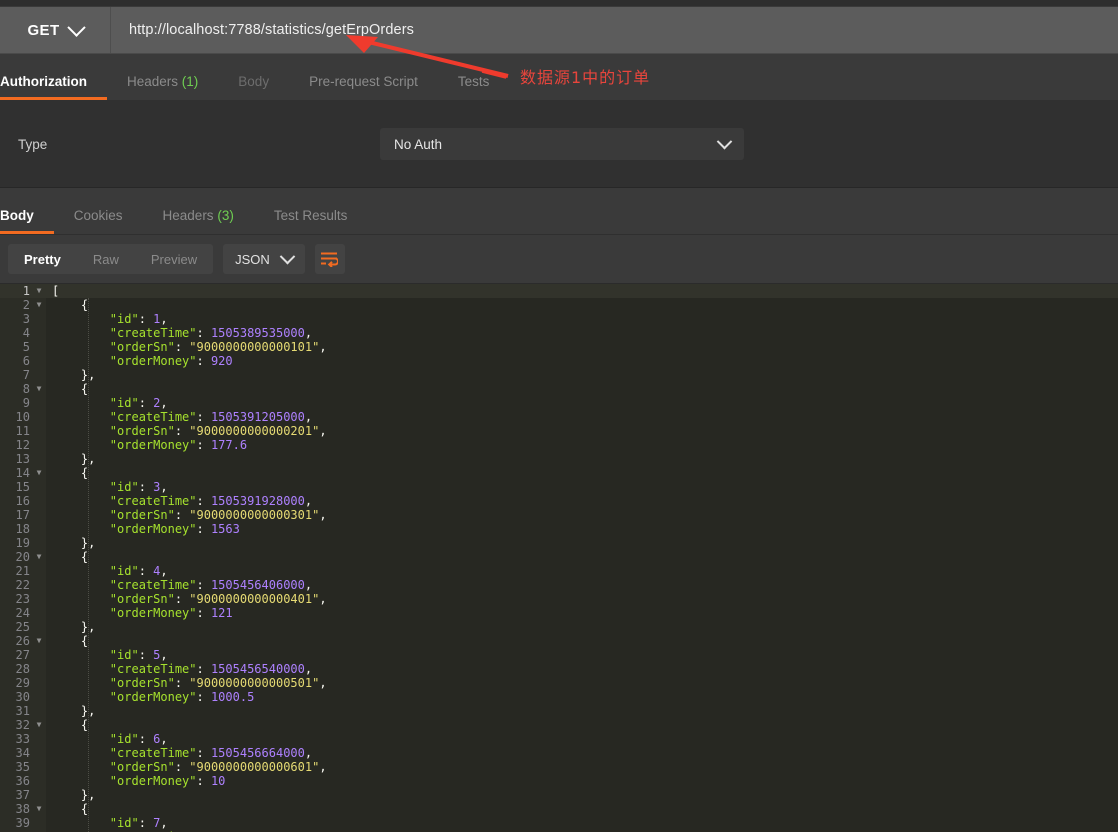 This screenshot has width=1118, height=832. I want to click on token-num: 177.6, so click(229, 445).